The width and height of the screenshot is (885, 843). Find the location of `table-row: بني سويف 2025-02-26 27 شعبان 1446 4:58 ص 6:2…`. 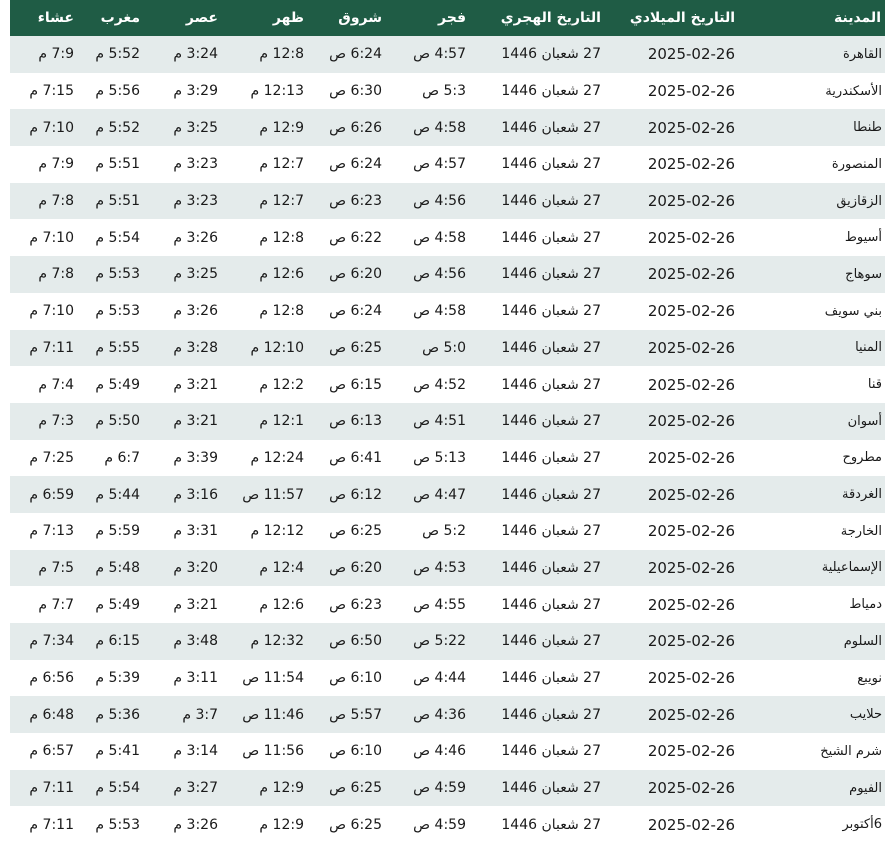

table-row: بني سويف 2025-02-26 27 شعبان 1446 4:58 ص 6:2… is located at coordinates (447, 311).